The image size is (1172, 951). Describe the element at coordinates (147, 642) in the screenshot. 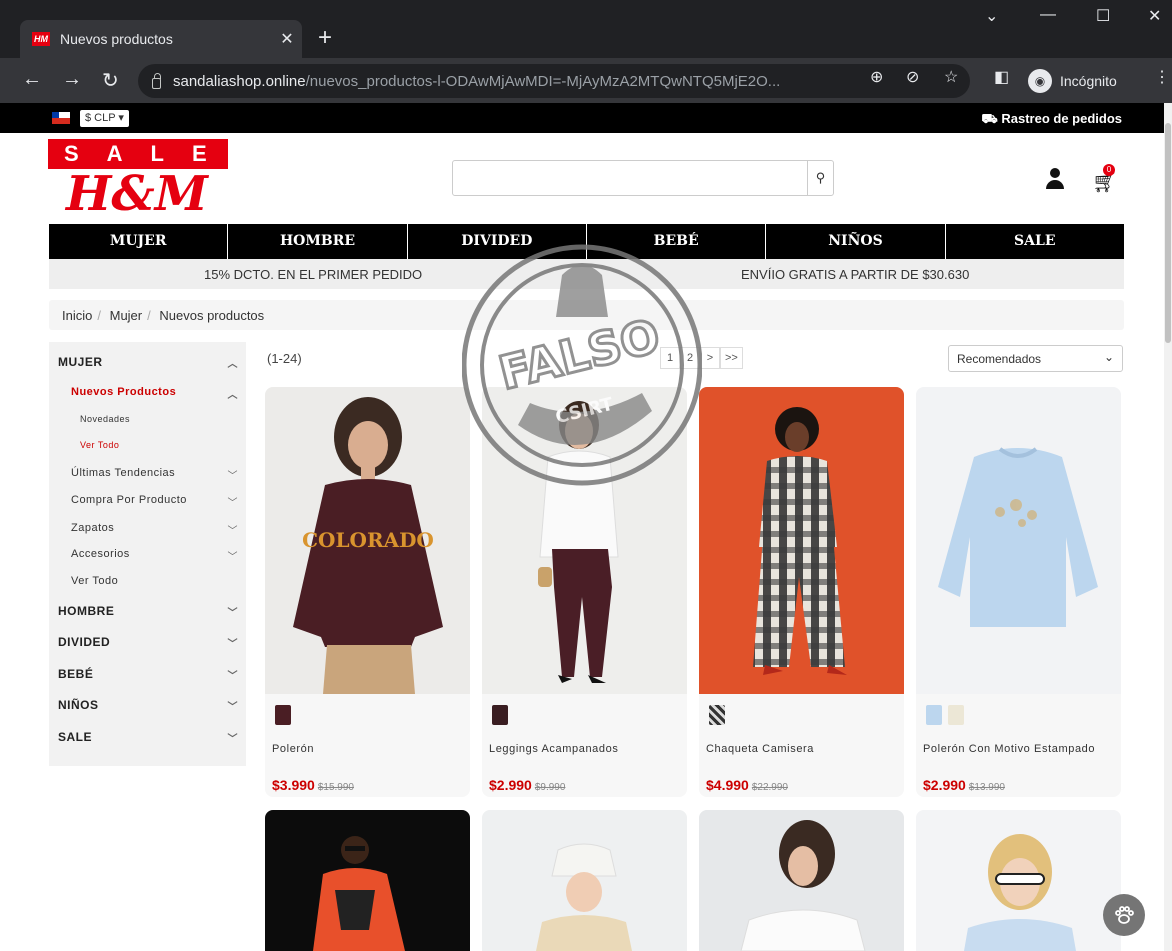

I see `sidebar-item-divided: DIVIDED ﹀` at that location.